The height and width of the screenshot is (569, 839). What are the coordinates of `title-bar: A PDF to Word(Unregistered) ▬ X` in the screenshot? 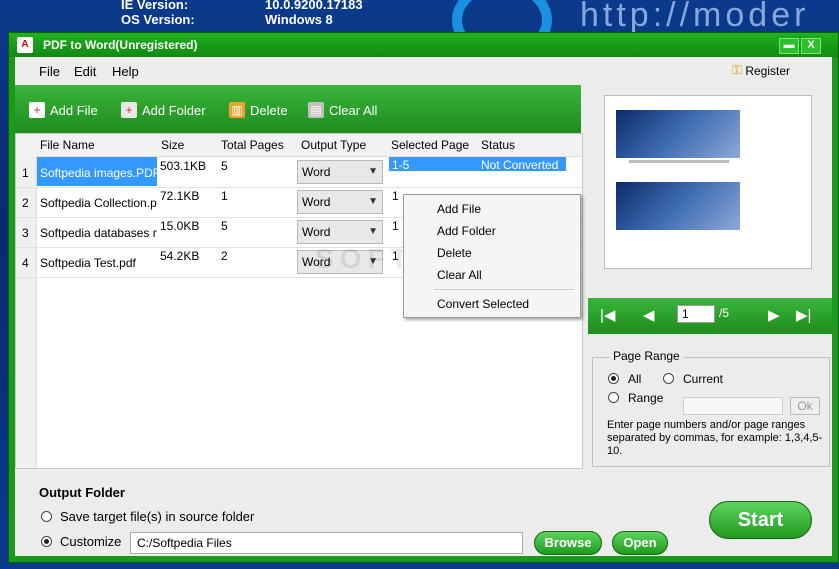 It's located at (423, 45).